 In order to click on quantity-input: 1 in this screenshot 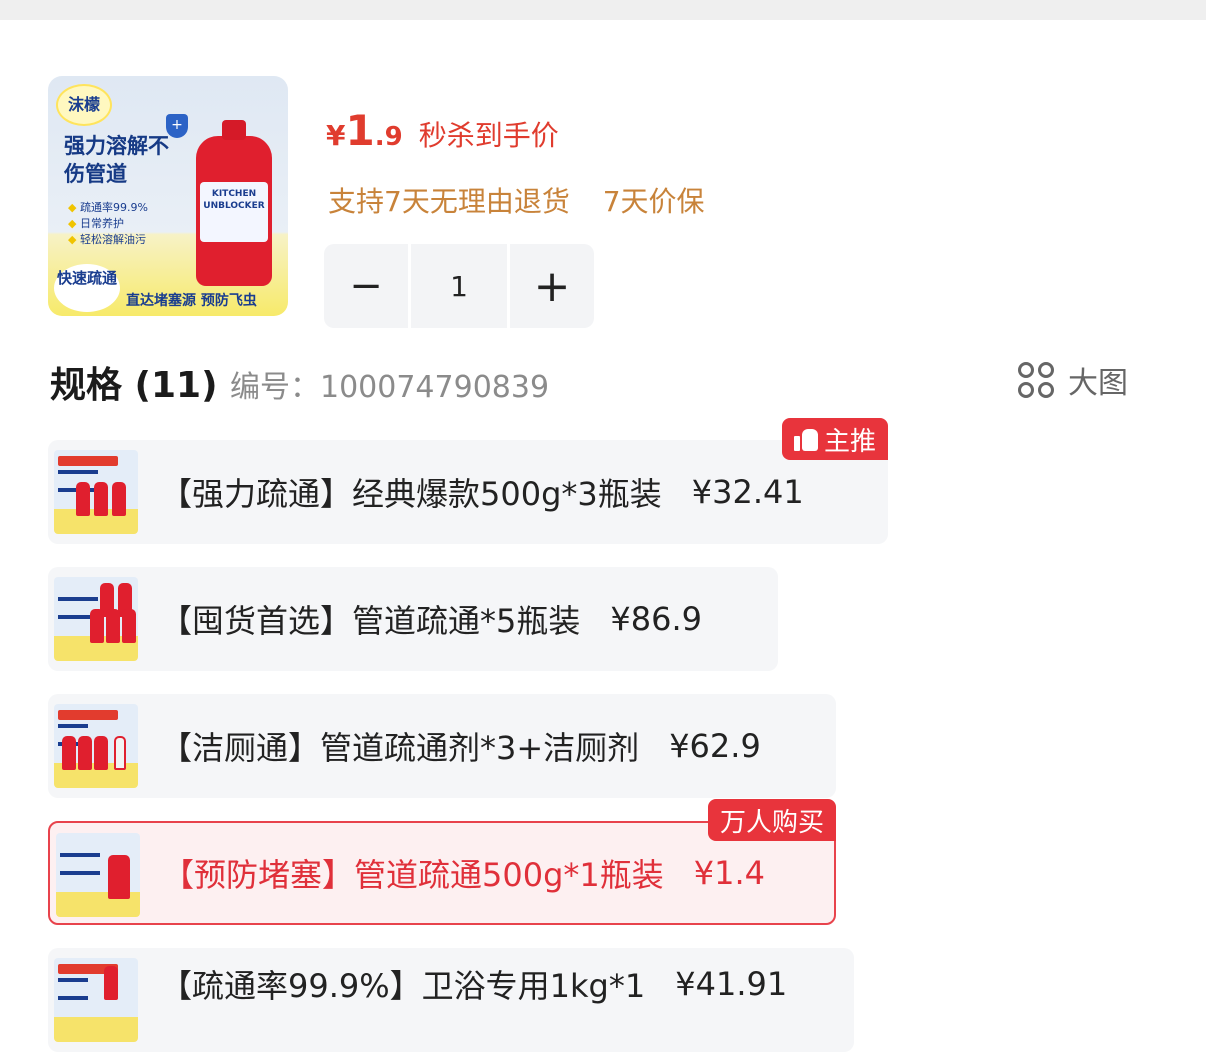, I will do `click(459, 286)`.